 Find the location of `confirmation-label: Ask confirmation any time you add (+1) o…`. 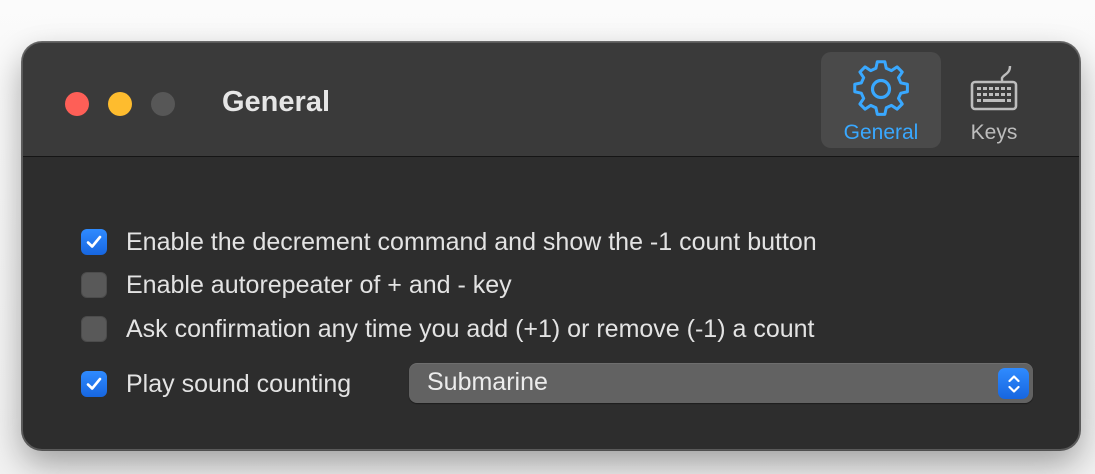

confirmation-label: Ask confirmation any time you add (+1) o… is located at coordinates (470, 328).